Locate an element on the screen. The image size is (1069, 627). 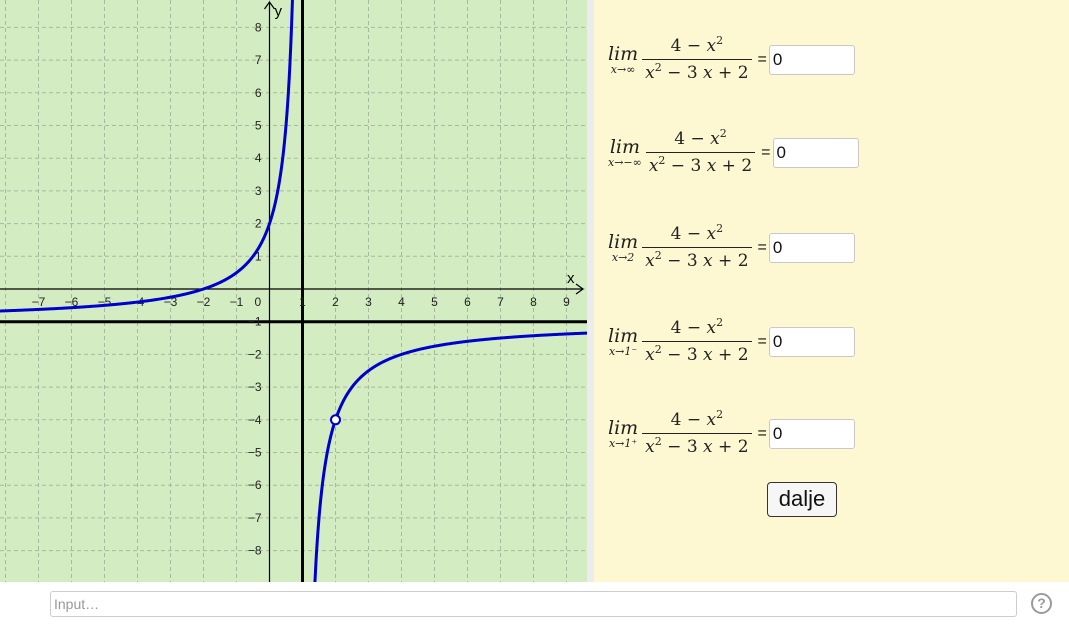
y-tick-label: −8 is located at coordinates (255, 551).